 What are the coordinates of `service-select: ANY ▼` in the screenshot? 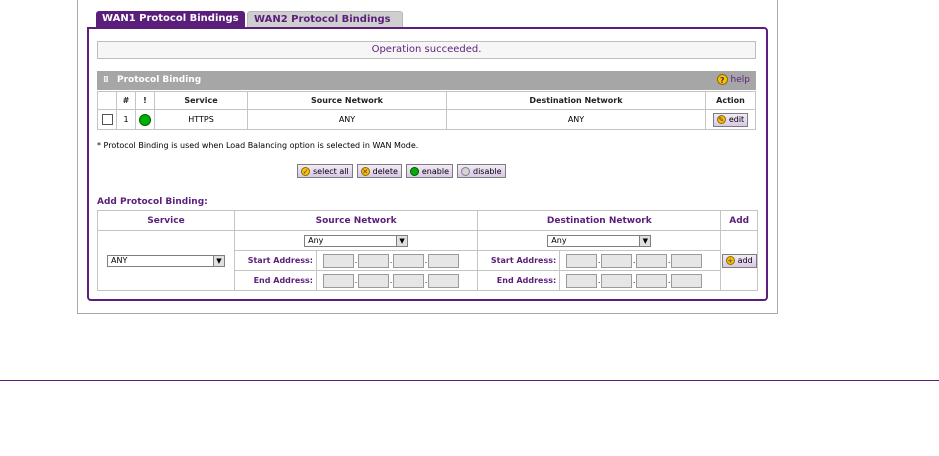 It's located at (166, 260).